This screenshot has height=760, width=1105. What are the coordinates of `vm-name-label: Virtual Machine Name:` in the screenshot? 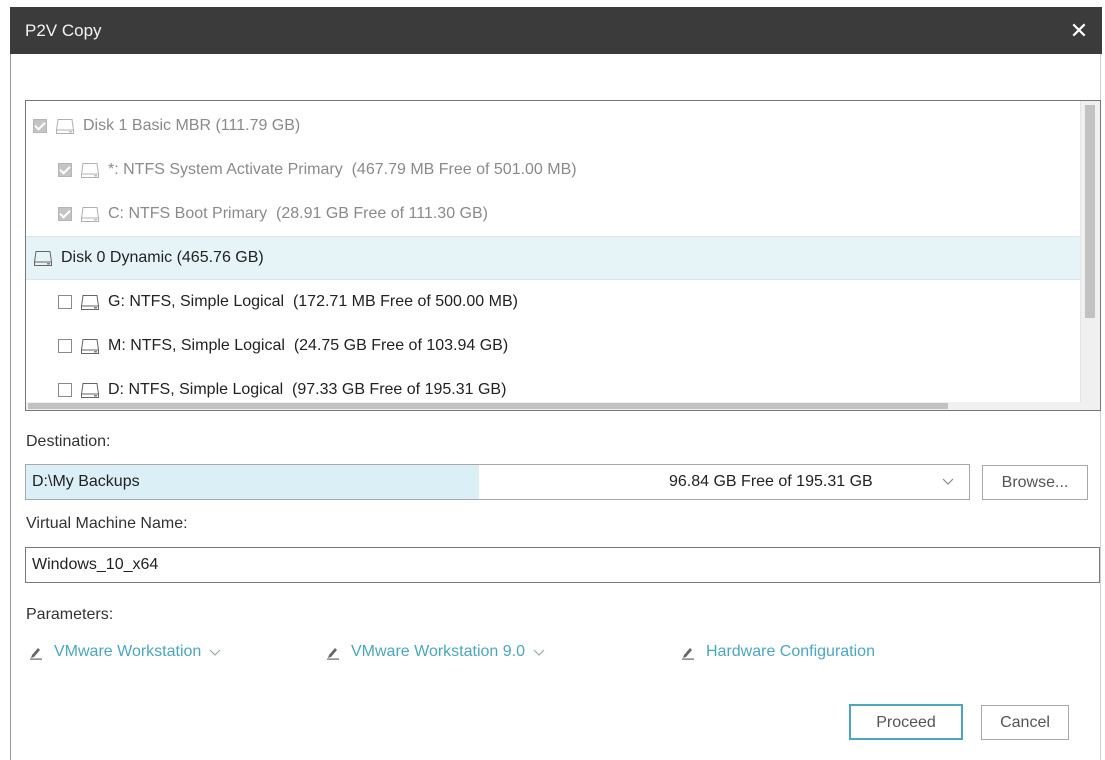 It's located at (107, 523).